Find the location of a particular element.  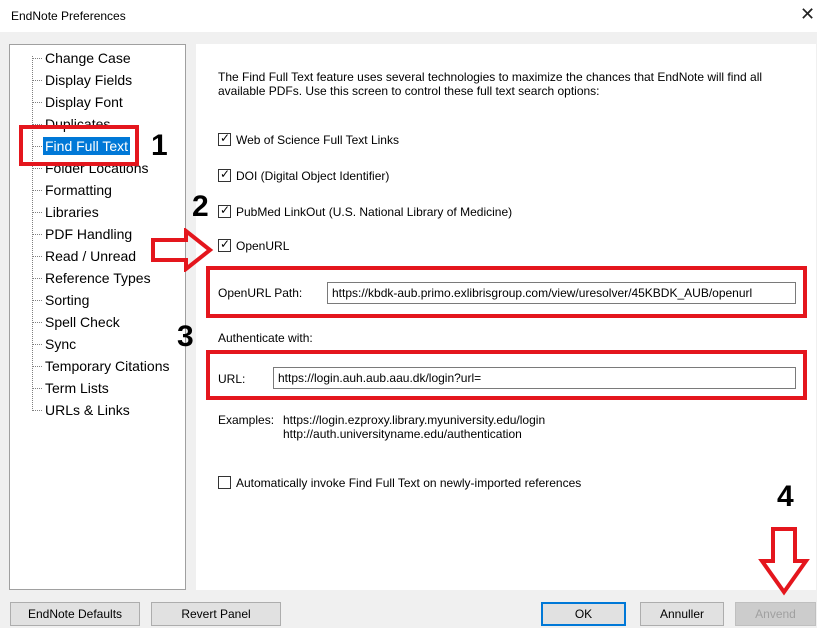

apply-button: Anvend is located at coordinates (775, 614).